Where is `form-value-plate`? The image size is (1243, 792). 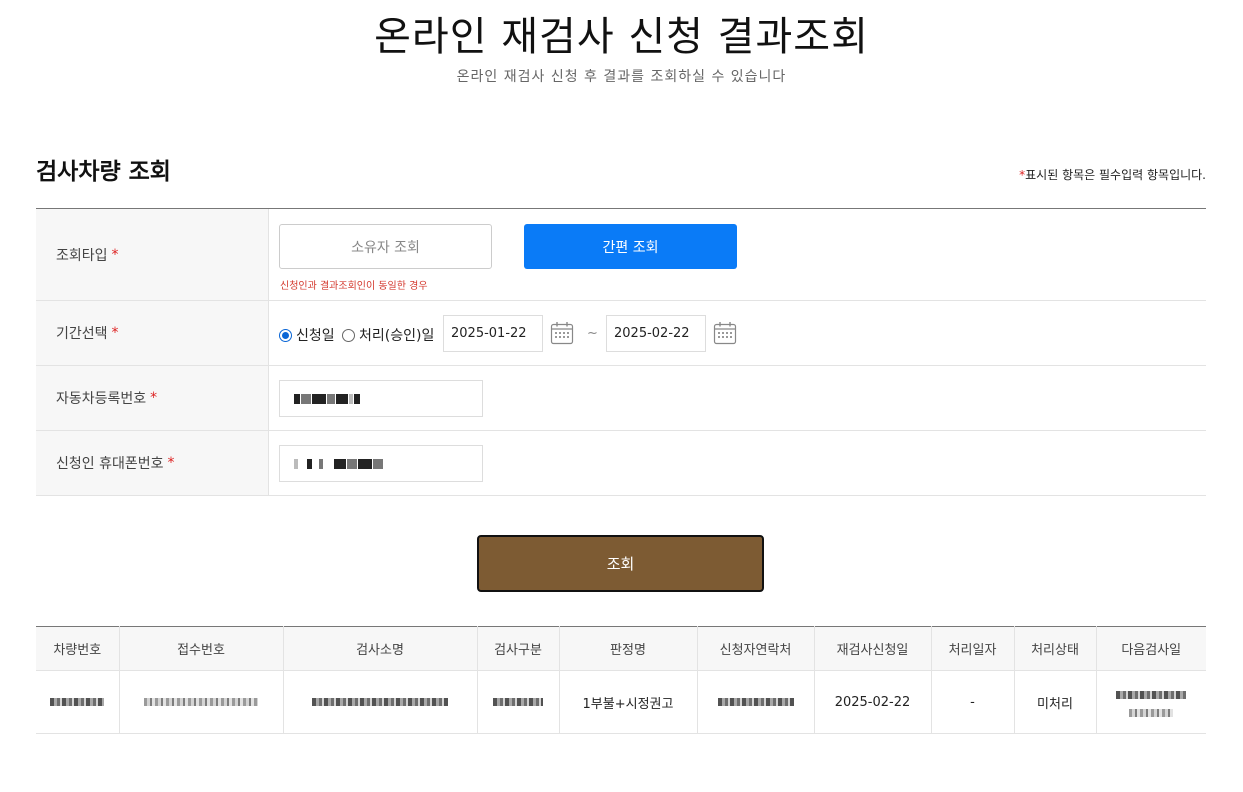
form-value-plate is located at coordinates (737, 398).